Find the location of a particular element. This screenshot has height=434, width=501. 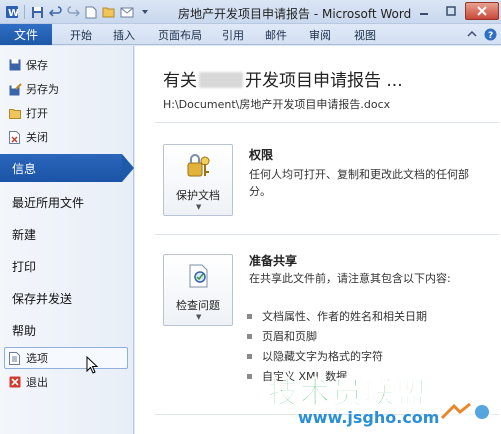

inspect-document-icon is located at coordinates (199, 276).